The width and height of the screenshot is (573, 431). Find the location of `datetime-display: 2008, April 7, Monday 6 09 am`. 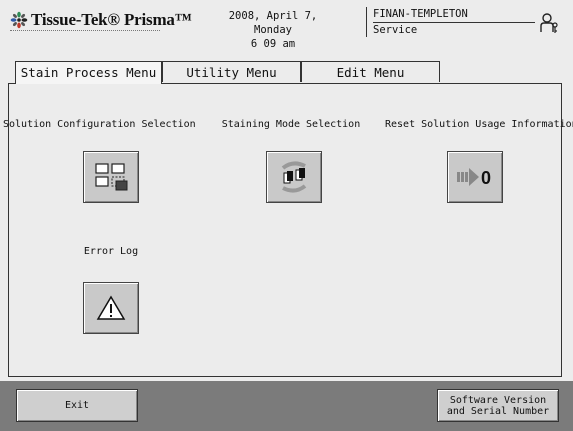

datetime-display: 2008, April 7, Monday 6 09 am is located at coordinates (273, 30).